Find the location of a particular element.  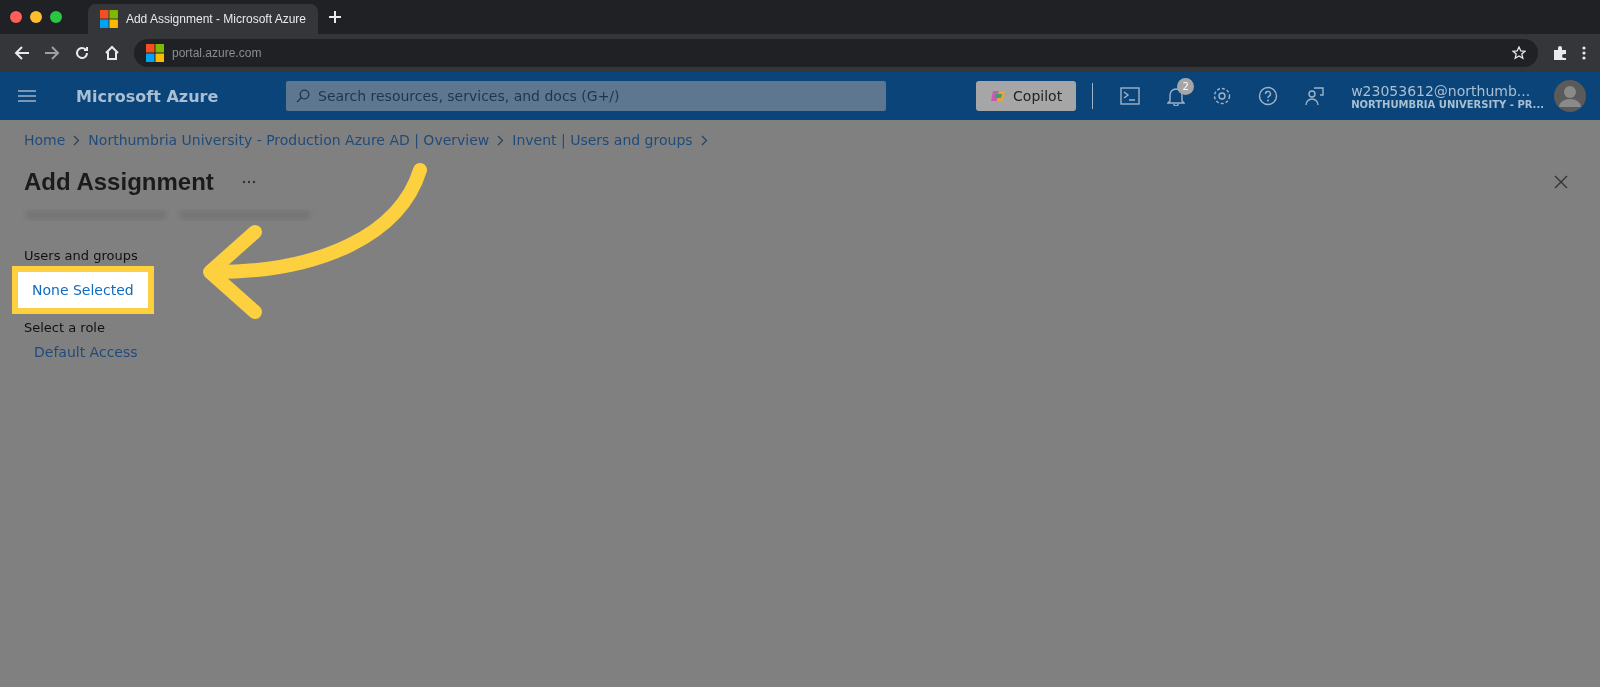

notification-badge: 2 is located at coordinates (1186, 86).